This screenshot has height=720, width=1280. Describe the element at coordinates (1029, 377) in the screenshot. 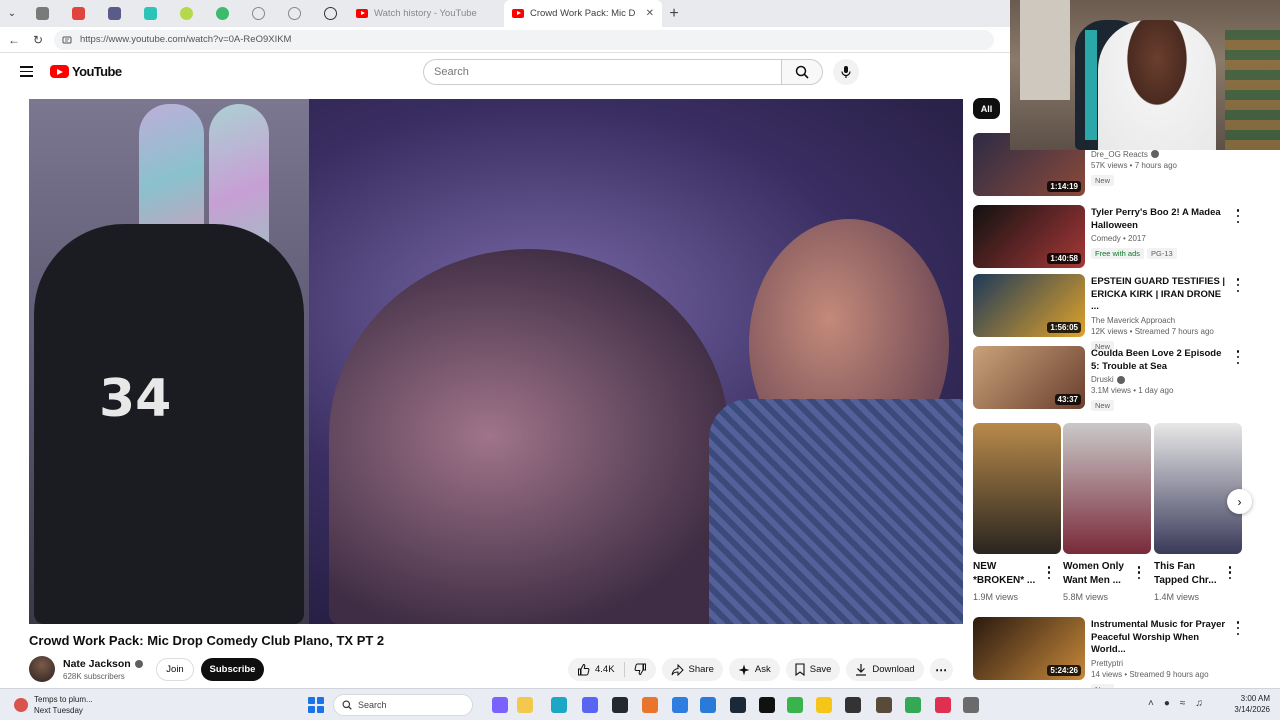

I see `recommendation-thumbnail: 43:37` at that location.